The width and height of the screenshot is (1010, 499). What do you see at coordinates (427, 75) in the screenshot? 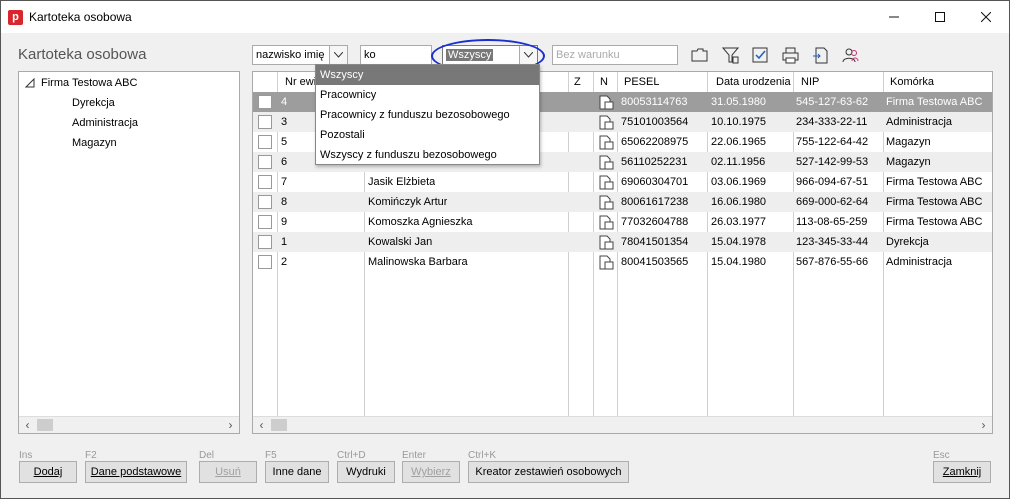
I see `dropdown-option: Wszyscy` at bounding box center [427, 75].